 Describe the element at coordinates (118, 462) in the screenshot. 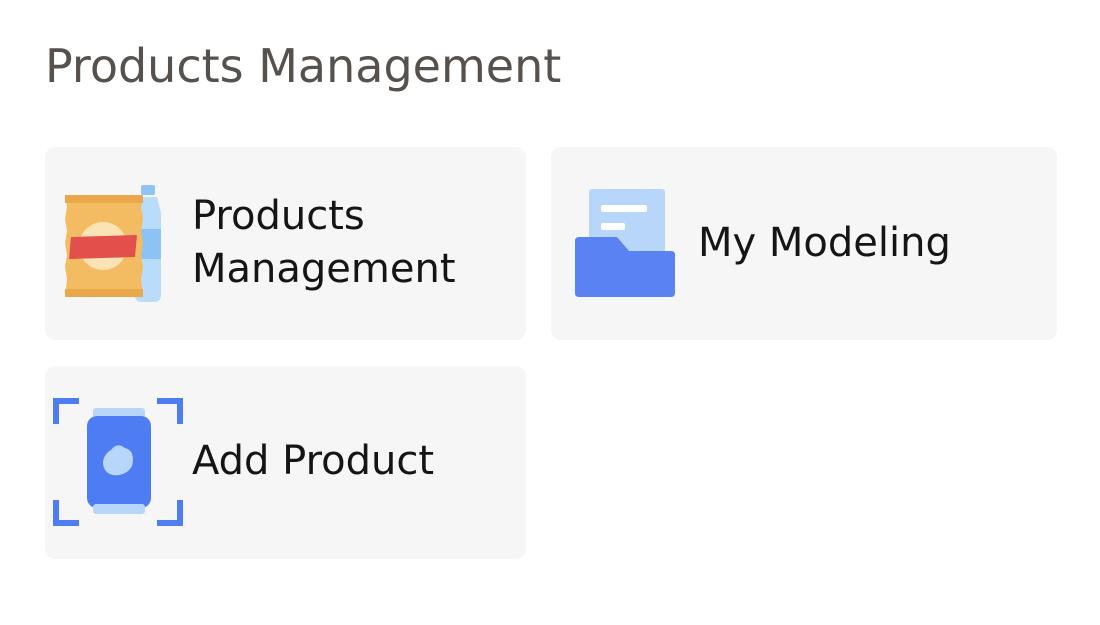

I see `scan-can-icon` at that location.